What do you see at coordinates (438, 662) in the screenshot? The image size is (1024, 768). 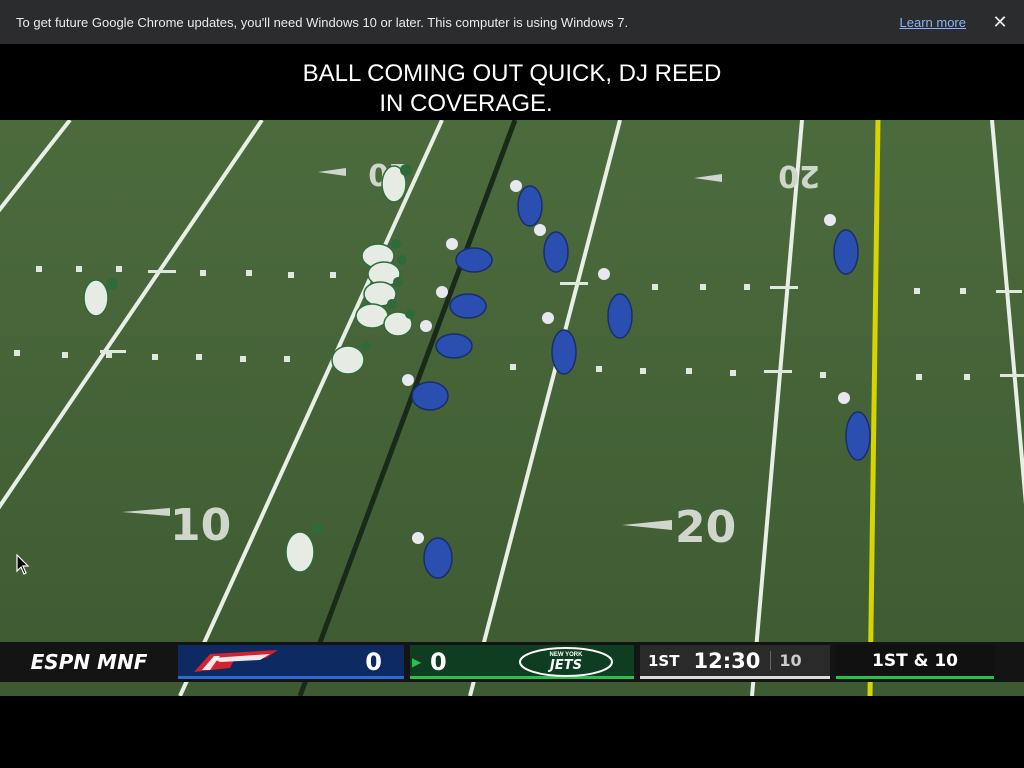 I see `away-score: 0` at bounding box center [438, 662].